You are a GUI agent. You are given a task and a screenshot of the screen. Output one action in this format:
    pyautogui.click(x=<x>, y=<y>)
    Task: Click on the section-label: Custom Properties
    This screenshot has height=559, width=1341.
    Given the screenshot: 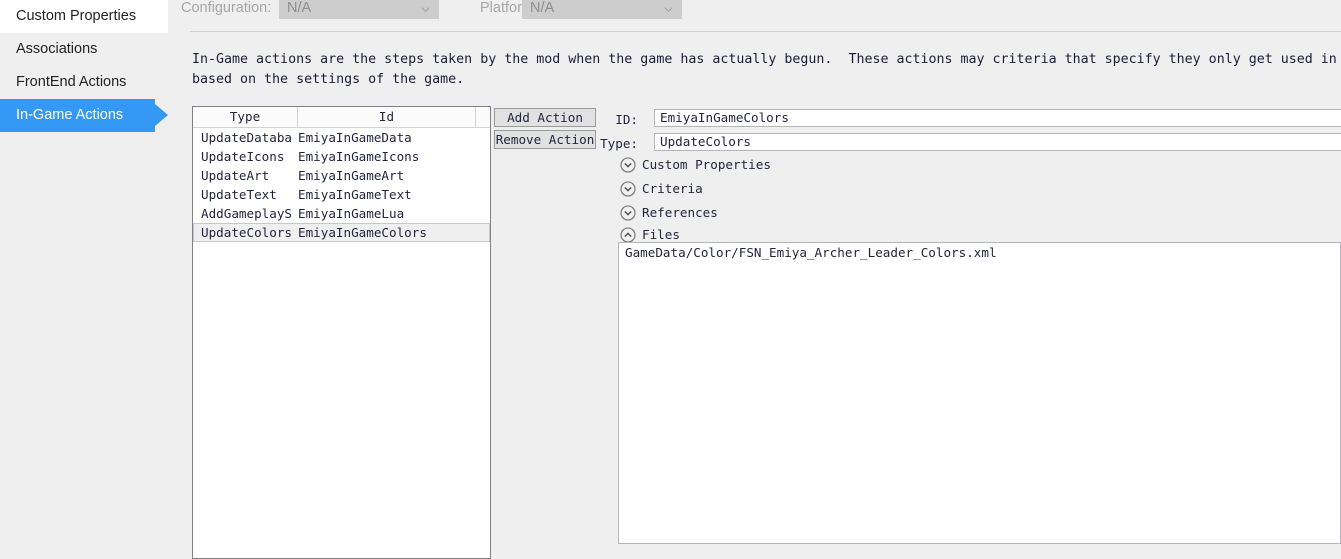 What is the action you would take?
    pyautogui.click(x=706, y=164)
    